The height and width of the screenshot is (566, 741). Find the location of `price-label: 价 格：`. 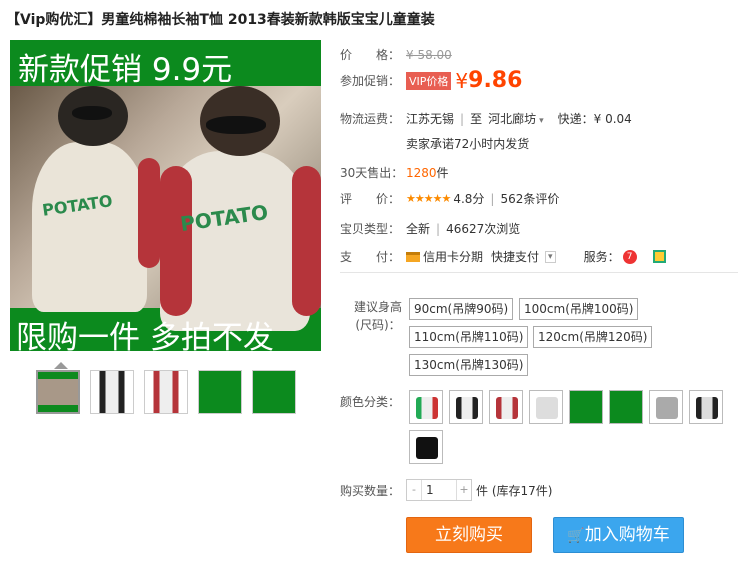

price-label: 价 格： is located at coordinates (370, 55).